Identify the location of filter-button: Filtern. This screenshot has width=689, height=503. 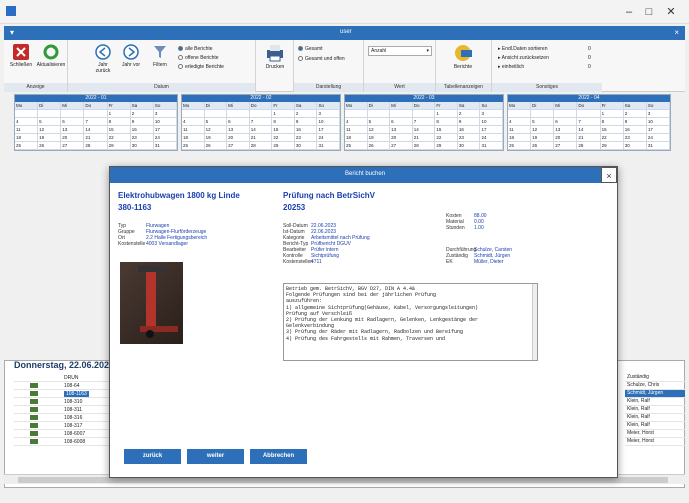
(160, 56).